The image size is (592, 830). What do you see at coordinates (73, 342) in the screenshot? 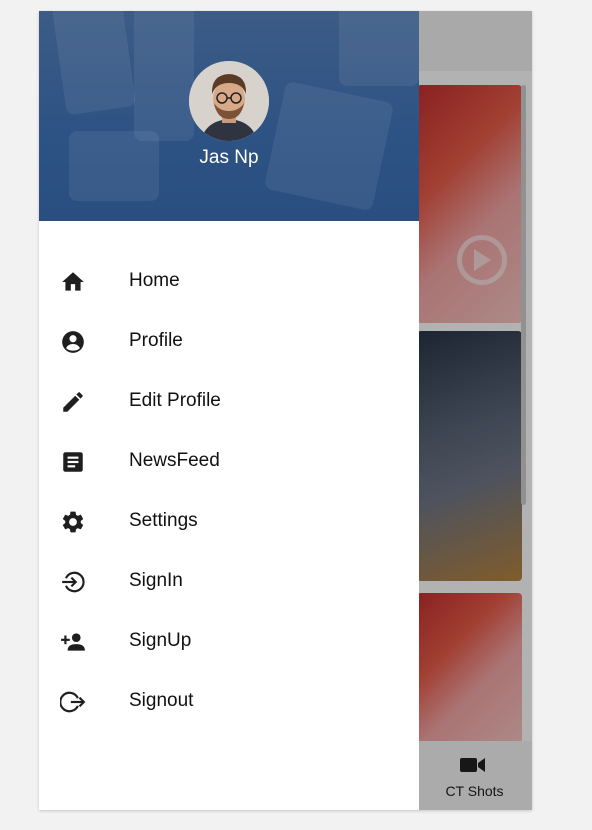
I see `account-circle-icon` at bounding box center [73, 342].